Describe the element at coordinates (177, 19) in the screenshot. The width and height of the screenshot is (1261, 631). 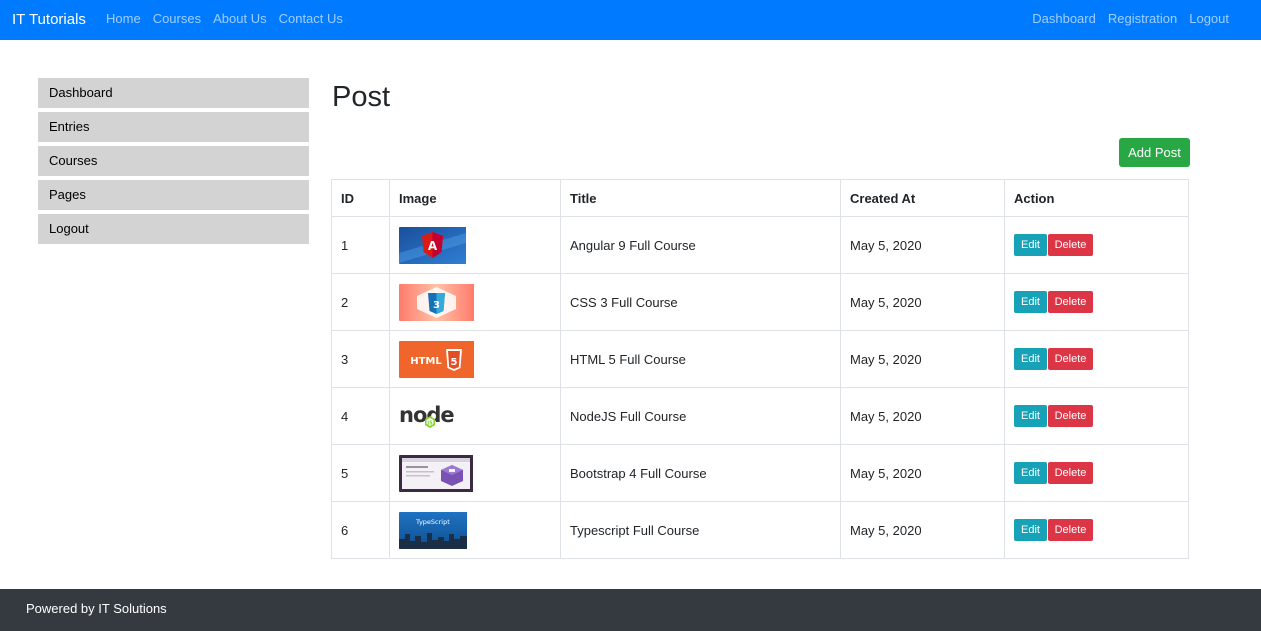
I see `nav-link-courses: Courses` at that location.